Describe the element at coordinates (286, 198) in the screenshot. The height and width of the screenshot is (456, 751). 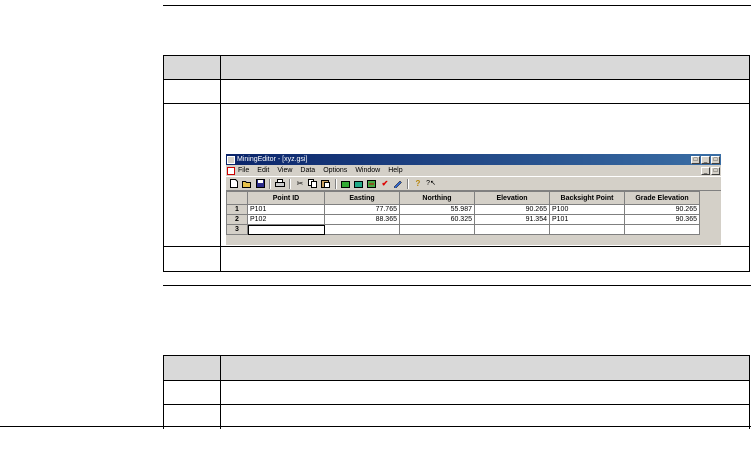
I see `column-header-point-id: Point ID` at that location.